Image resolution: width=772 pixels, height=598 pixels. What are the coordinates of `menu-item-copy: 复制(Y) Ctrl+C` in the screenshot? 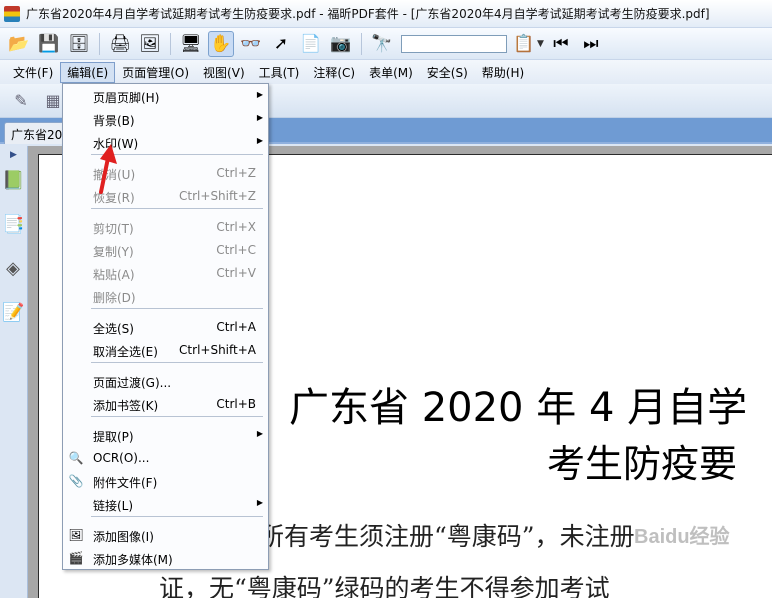 It's located at (165, 250).